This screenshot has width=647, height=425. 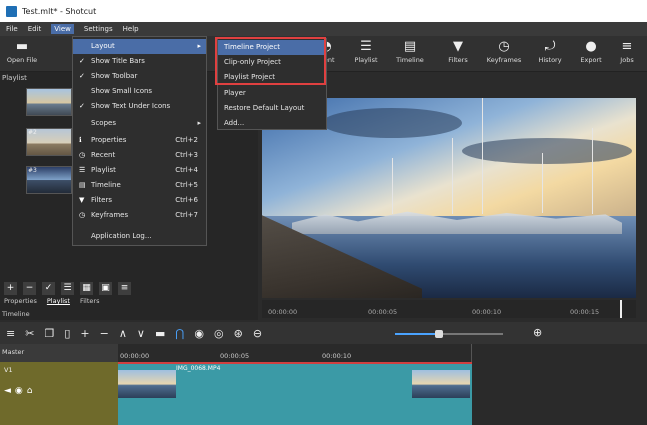 I want to click on overwrite-icon: ∨, so click(x=141, y=333).